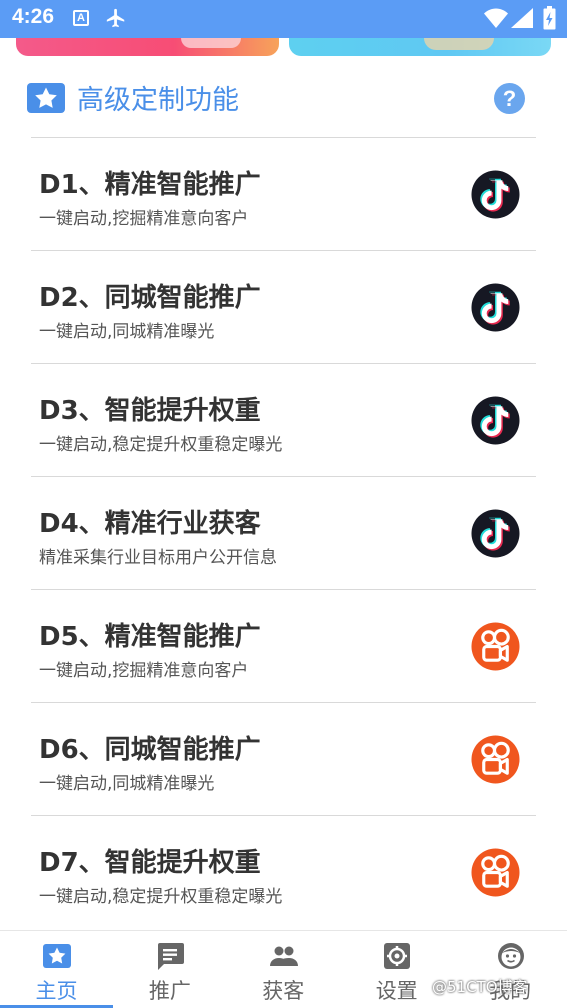  What do you see at coordinates (57, 956) in the screenshot?
I see `star-icon` at bounding box center [57, 956].